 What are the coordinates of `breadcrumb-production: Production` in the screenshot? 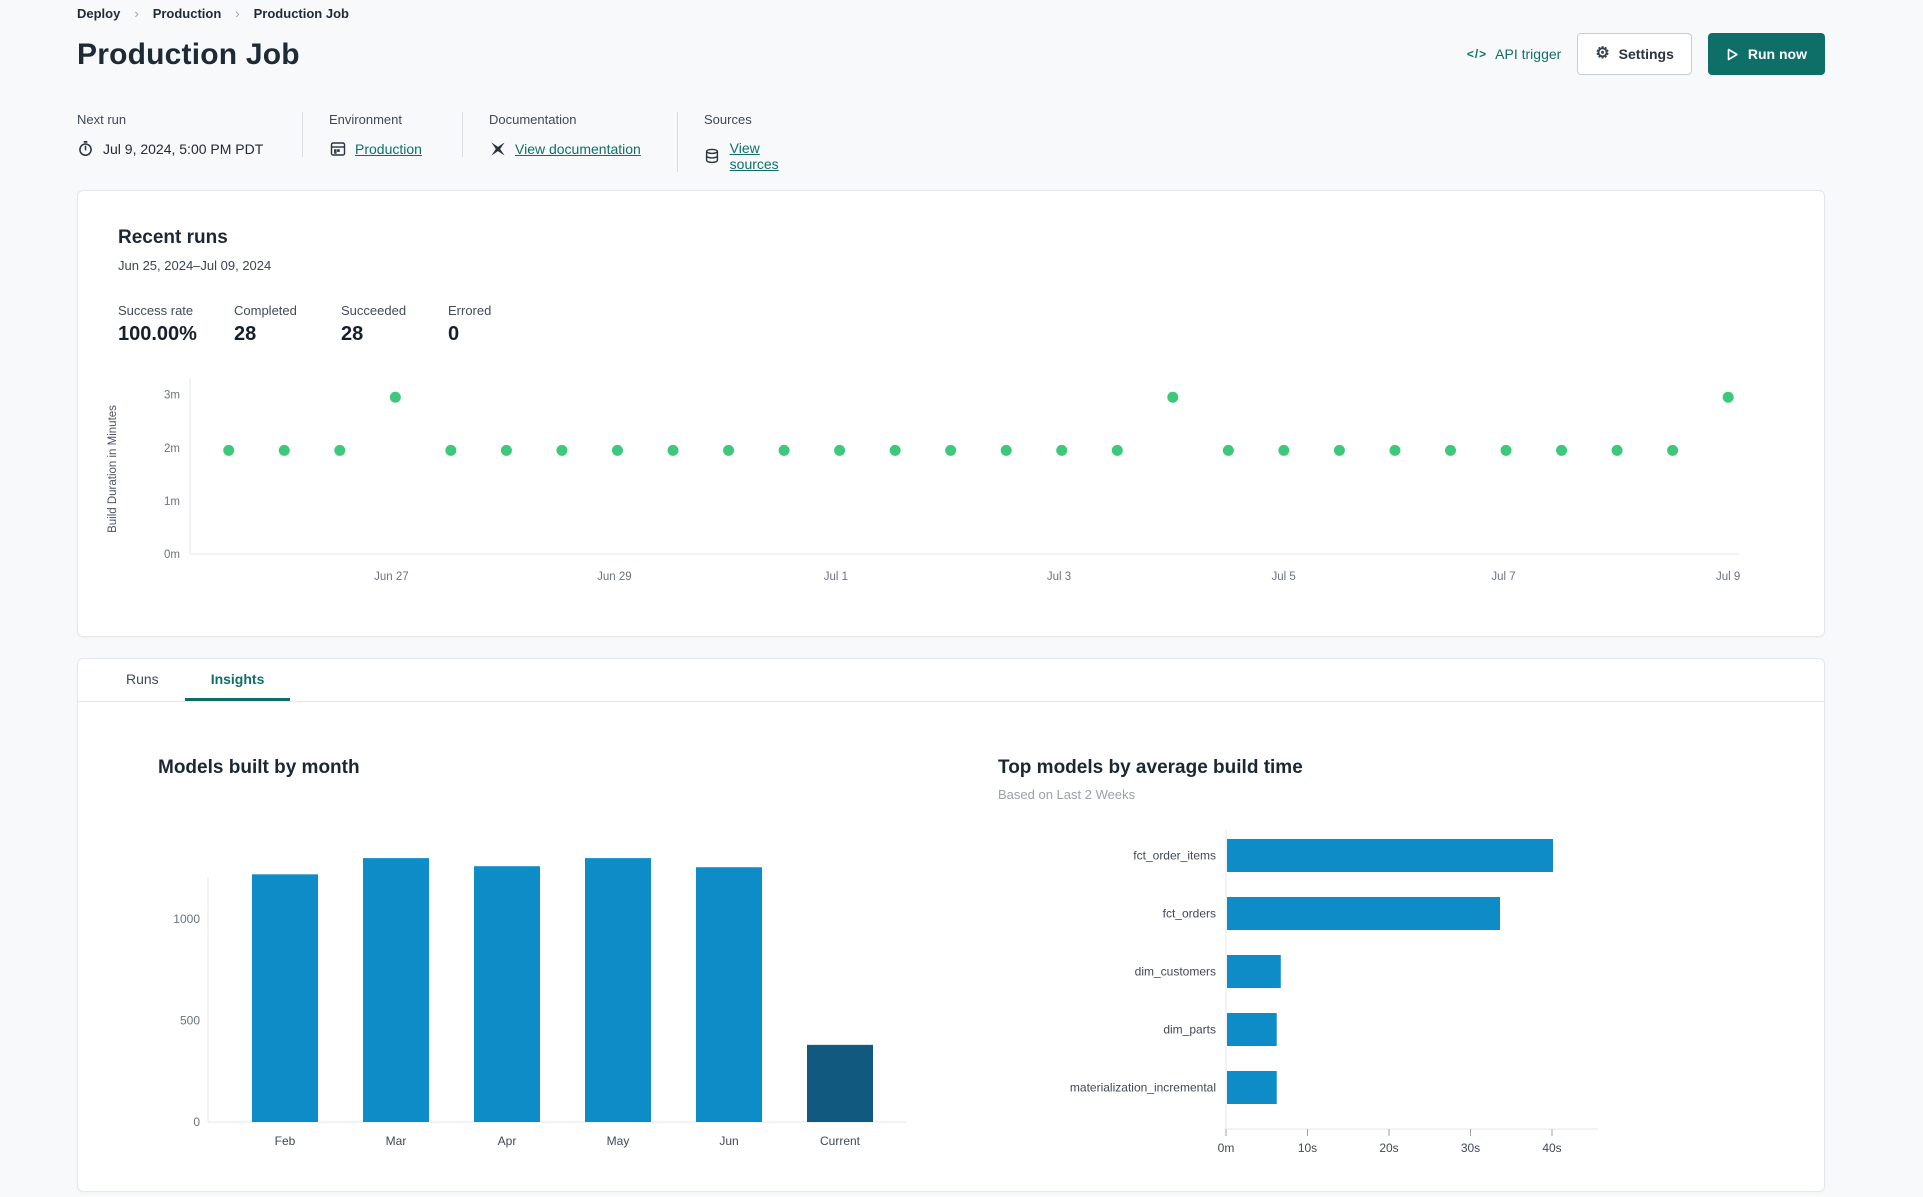 It's located at (187, 13).